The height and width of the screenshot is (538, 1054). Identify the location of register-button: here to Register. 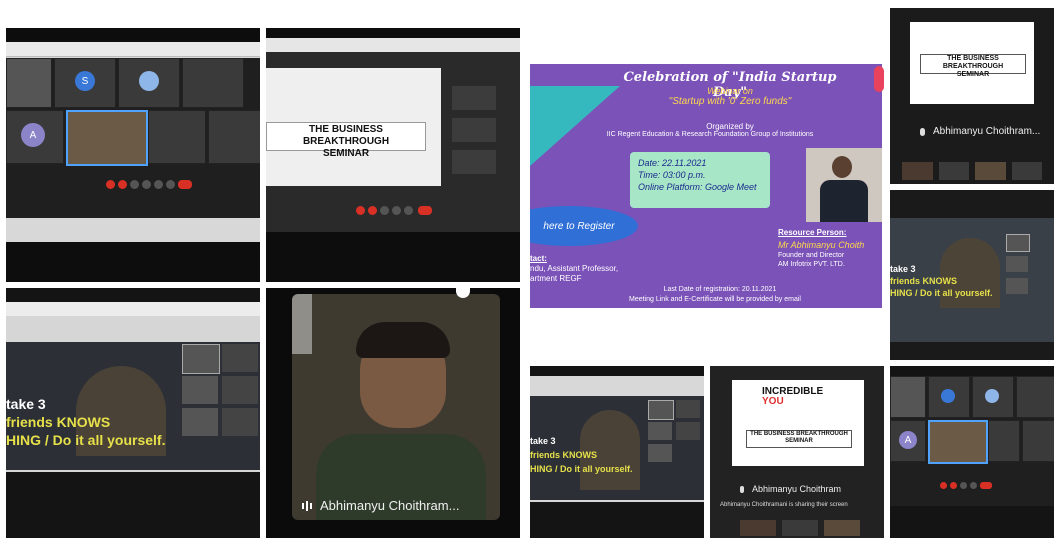
(584, 226).